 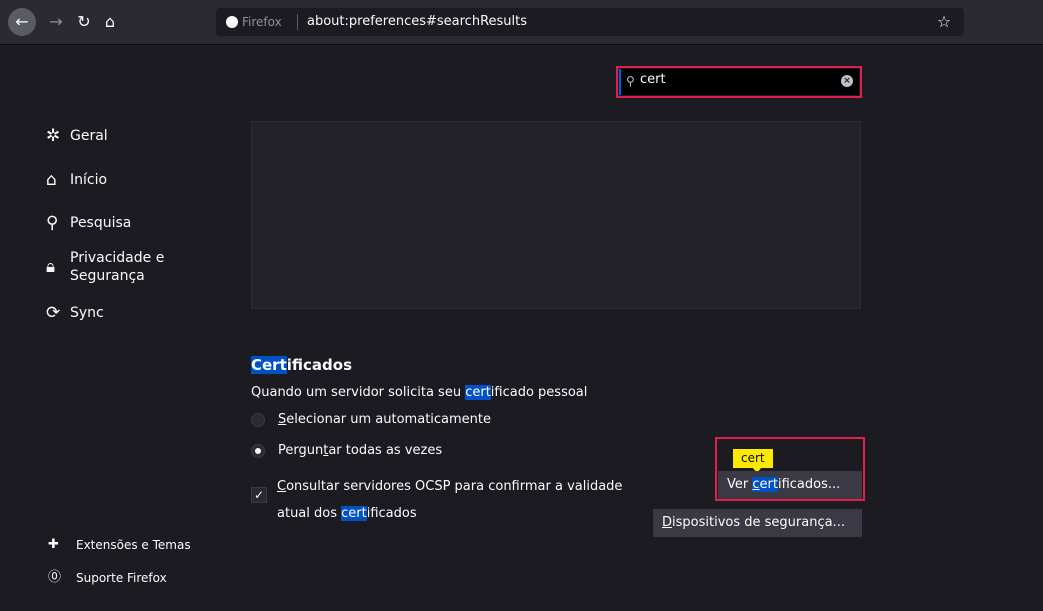 What do you see at coordinates (756, 484) in the screenshot?
I see `access-key: c` at bounding box center [756, 484].